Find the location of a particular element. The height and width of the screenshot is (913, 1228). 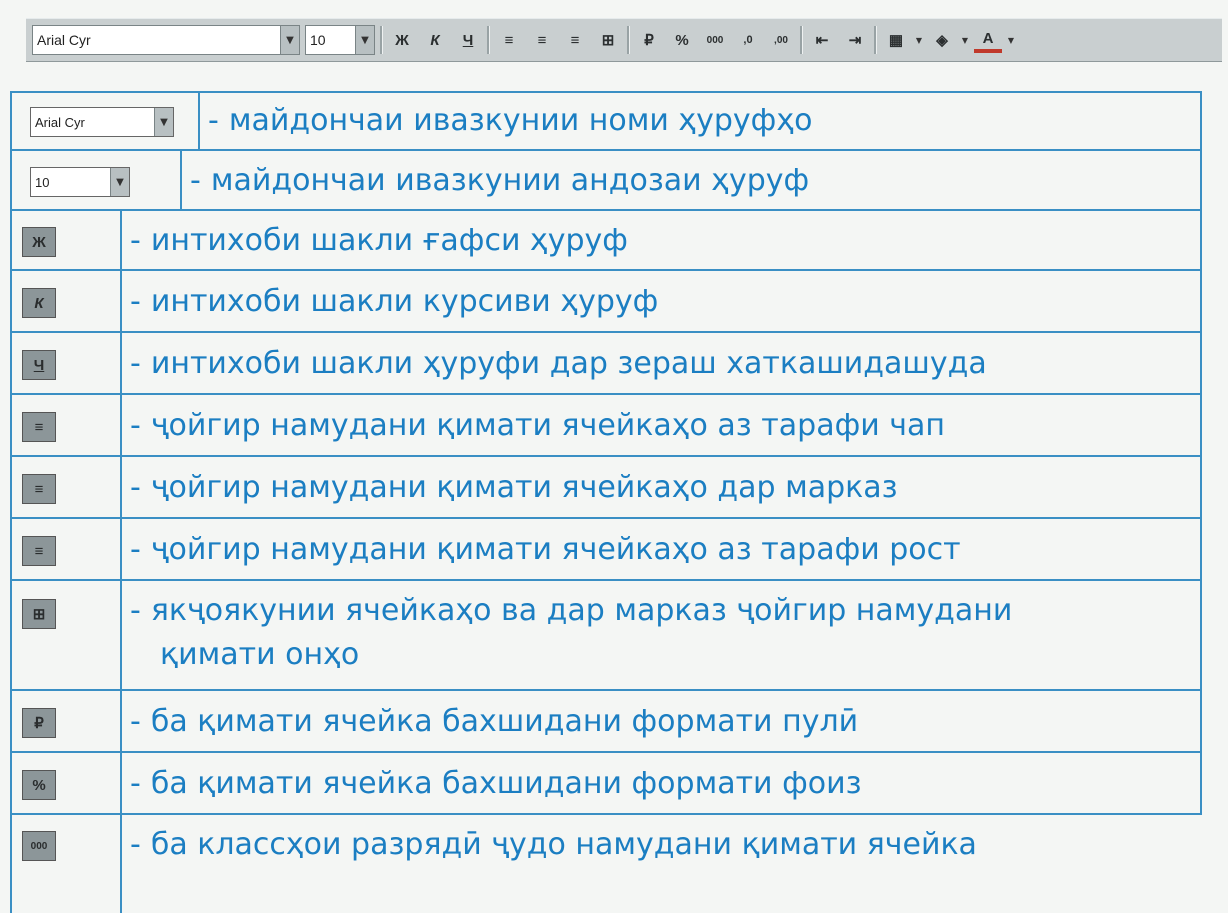

align-right-button: ≡ is located at coordinates (575, 40).